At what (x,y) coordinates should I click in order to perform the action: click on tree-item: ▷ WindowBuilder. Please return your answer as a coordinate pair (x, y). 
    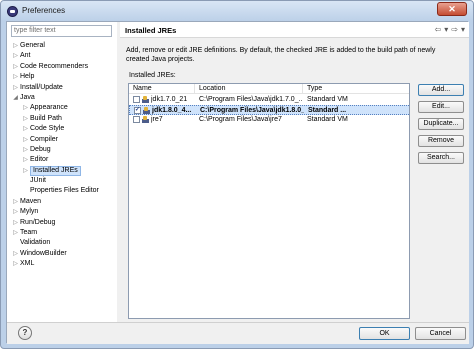
    Looking at the image, I should click on (62, 254).